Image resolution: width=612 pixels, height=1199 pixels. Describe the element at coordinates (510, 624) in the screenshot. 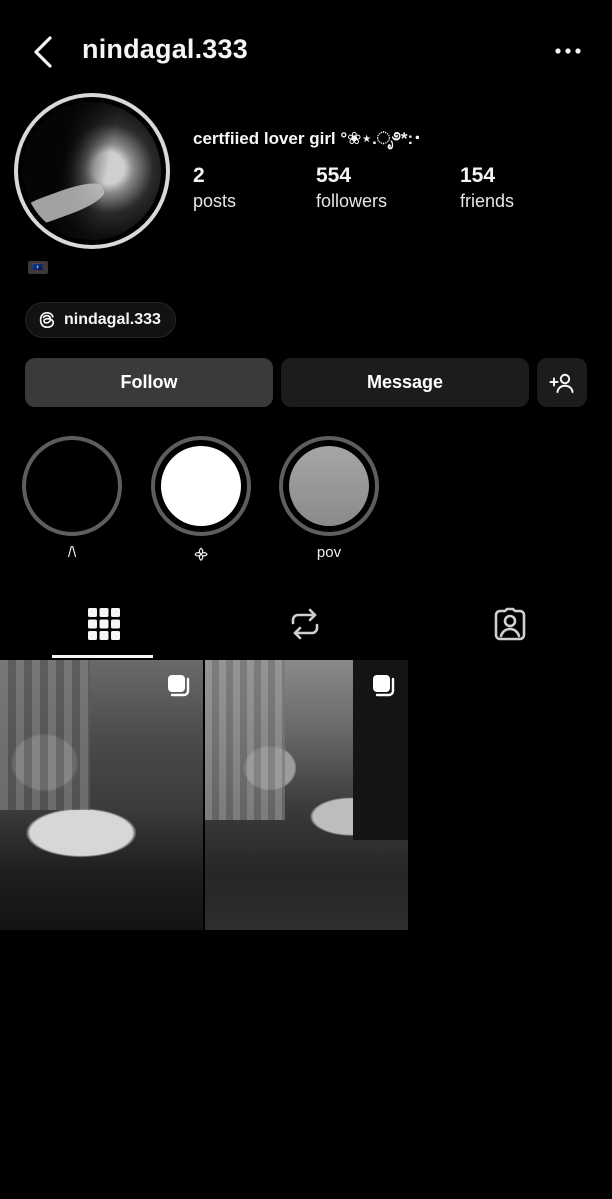

I see `tagged-icon` at that location.